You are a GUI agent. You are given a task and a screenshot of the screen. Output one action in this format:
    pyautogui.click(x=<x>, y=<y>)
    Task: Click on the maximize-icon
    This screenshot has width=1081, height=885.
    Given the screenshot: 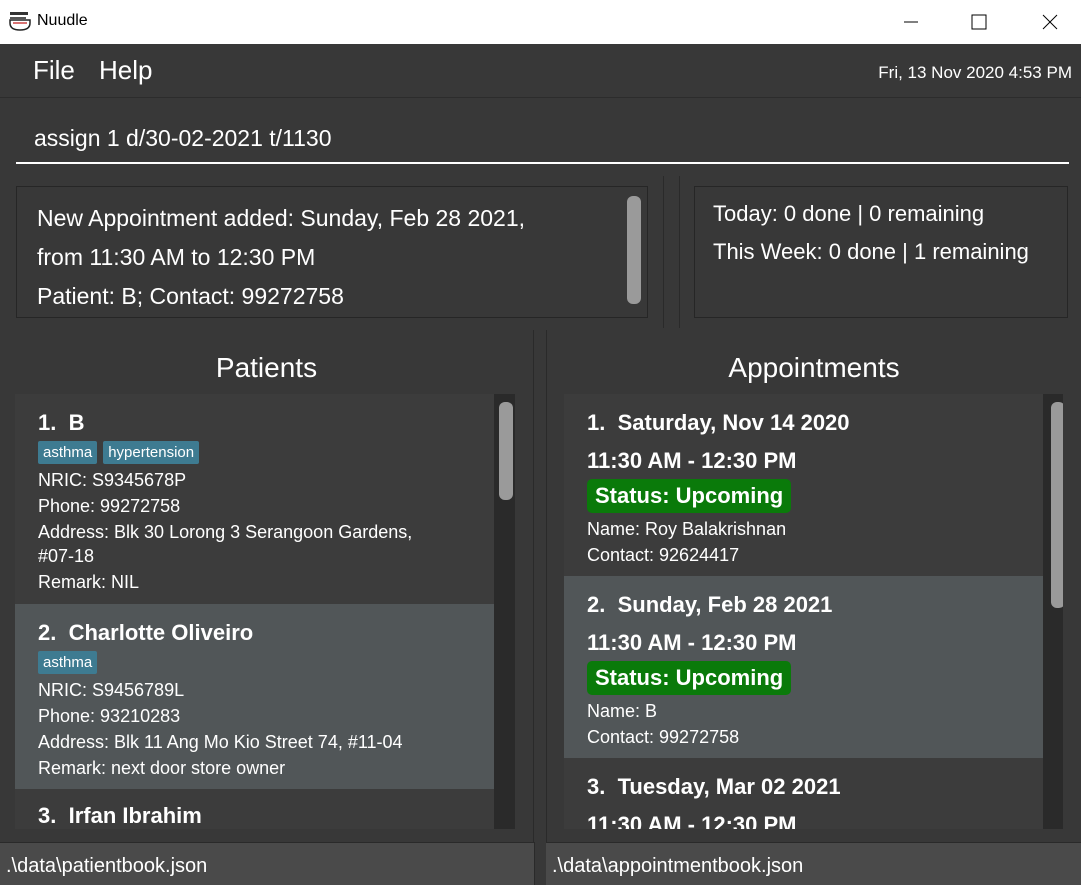 What is the action you would take?
    pyautogui.click(x=979, y=22)
    